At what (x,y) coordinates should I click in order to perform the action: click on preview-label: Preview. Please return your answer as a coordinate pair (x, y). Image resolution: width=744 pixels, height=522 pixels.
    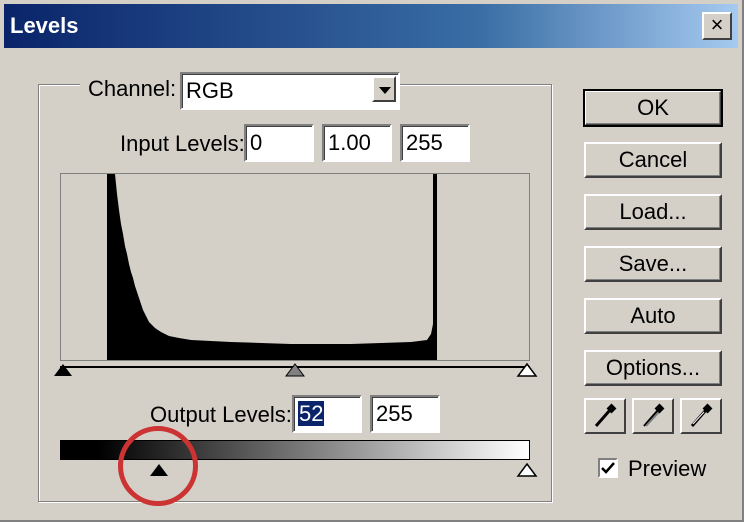
    Looking at the image, I should click on (667, 469).